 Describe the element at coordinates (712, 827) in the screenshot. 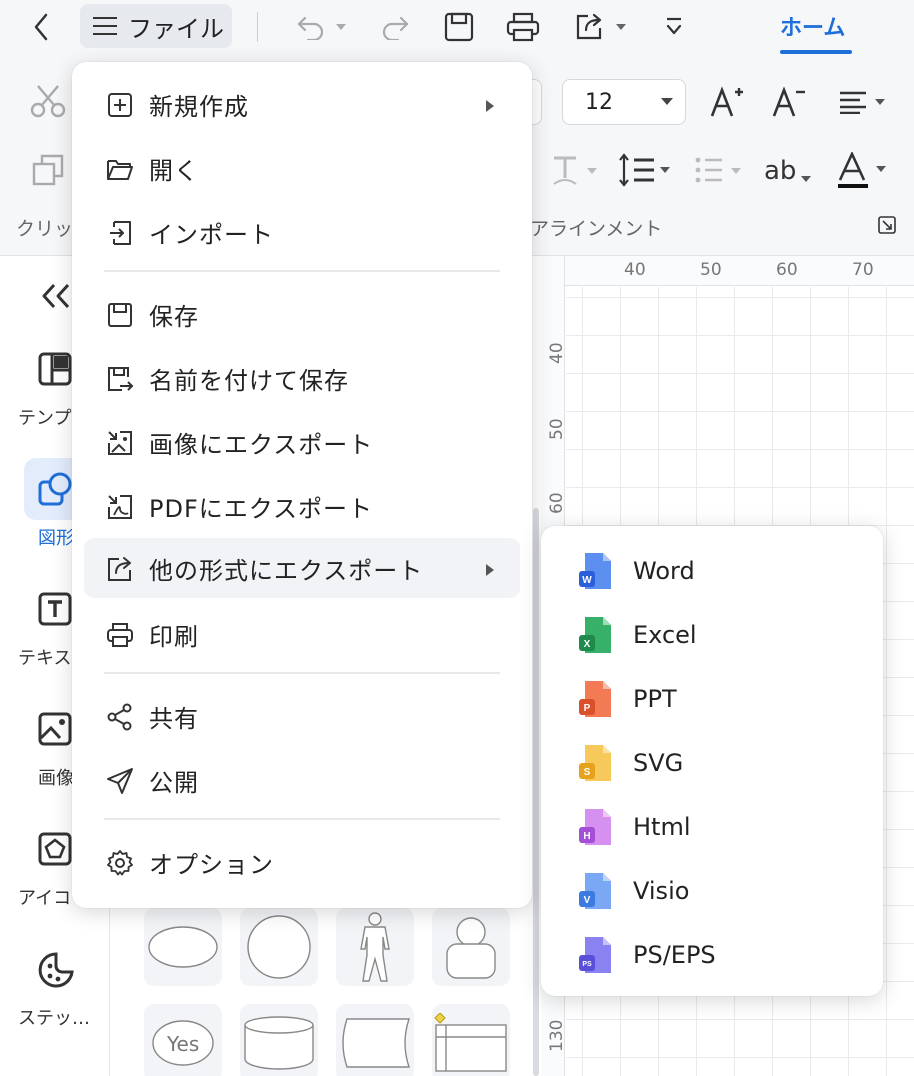

I see `export-html: H Html` at that location.